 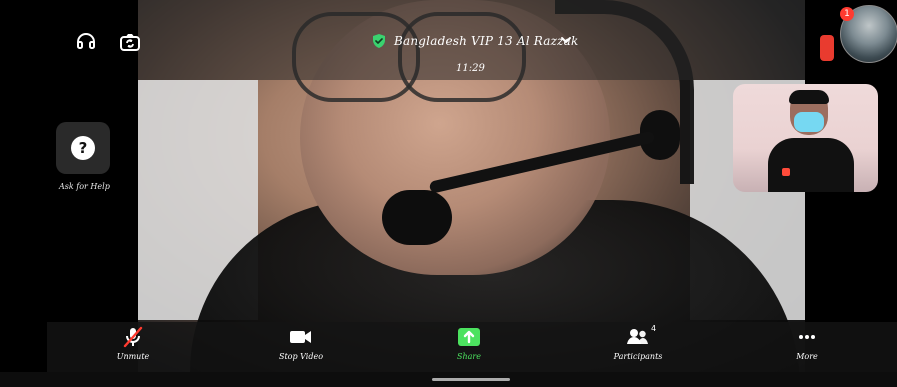 I want to click on shield-icon, so click(x=379, y=41).